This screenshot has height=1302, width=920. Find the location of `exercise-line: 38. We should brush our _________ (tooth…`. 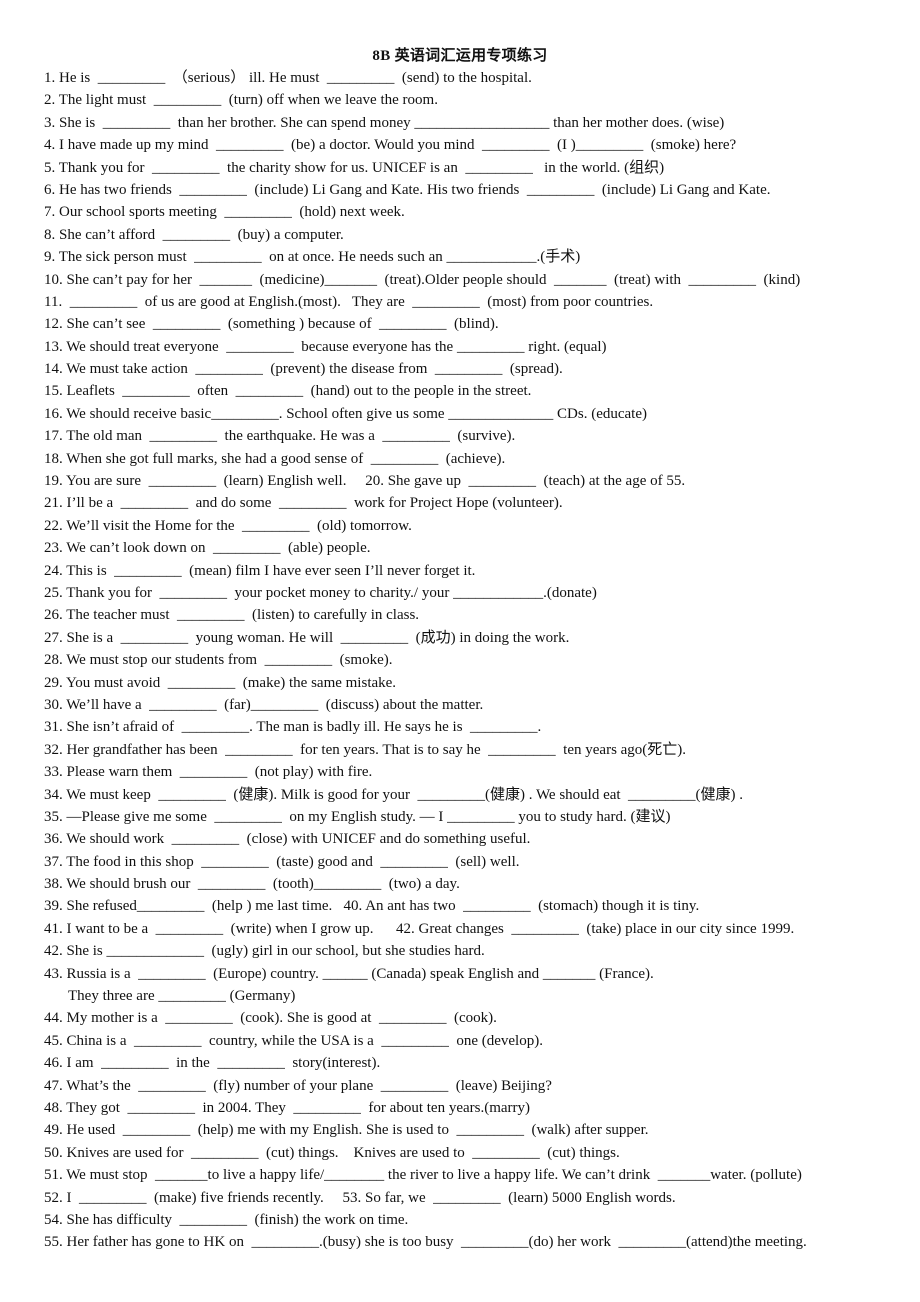

exercise-line: 38. We should brush our _________ (tooth… is located at coordinates (252, 884).